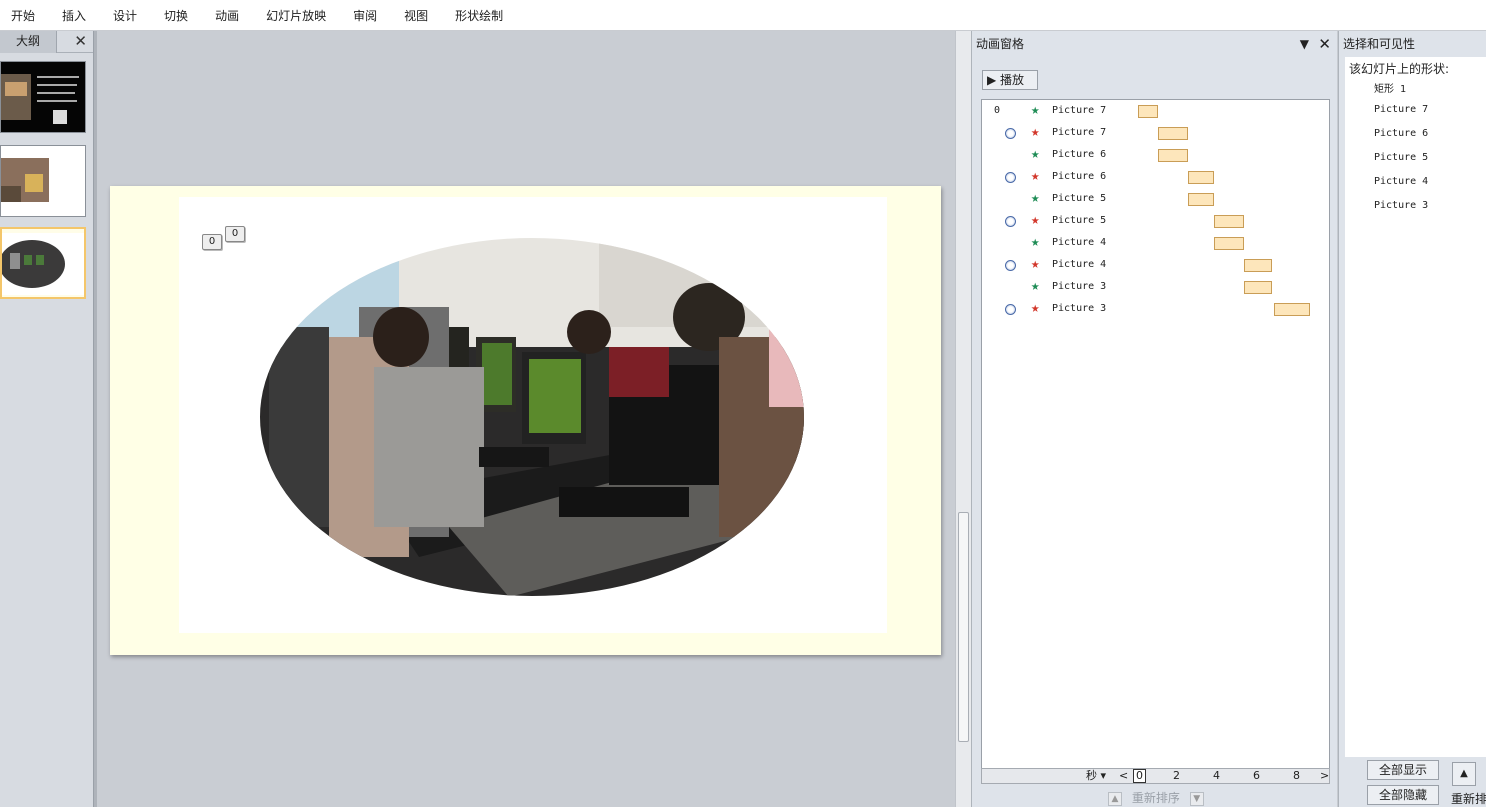 The width and height of the screenshot is (1486, 807). Describe the element at coordinates (227, 15) in the screenshot. I see `tab-animations: 动画` at that location.